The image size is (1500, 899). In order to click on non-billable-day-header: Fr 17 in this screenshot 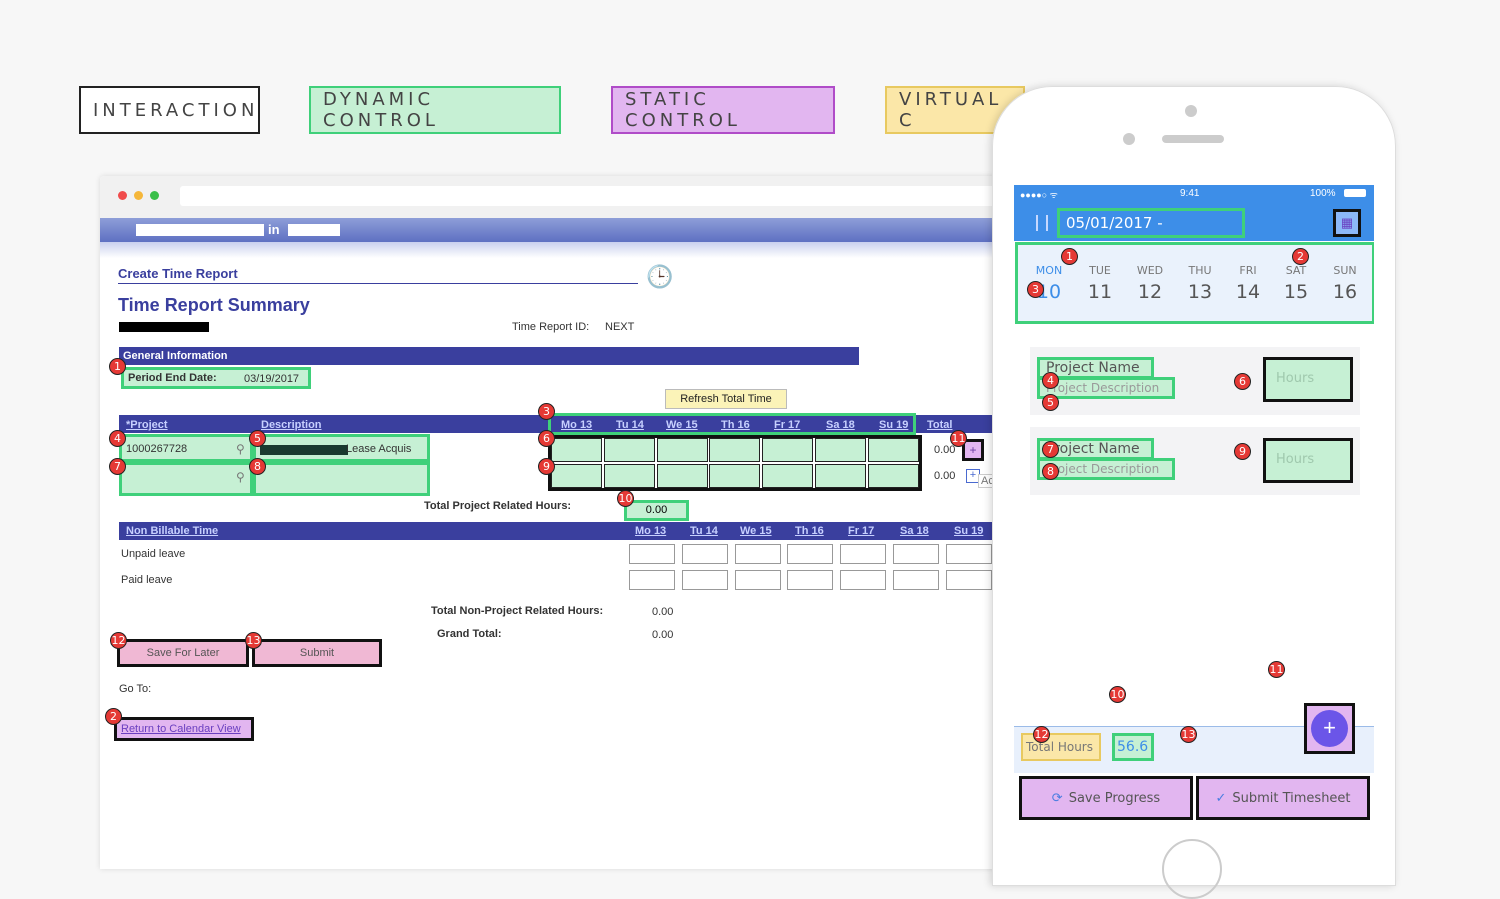, I will do `click(861, 531)`.